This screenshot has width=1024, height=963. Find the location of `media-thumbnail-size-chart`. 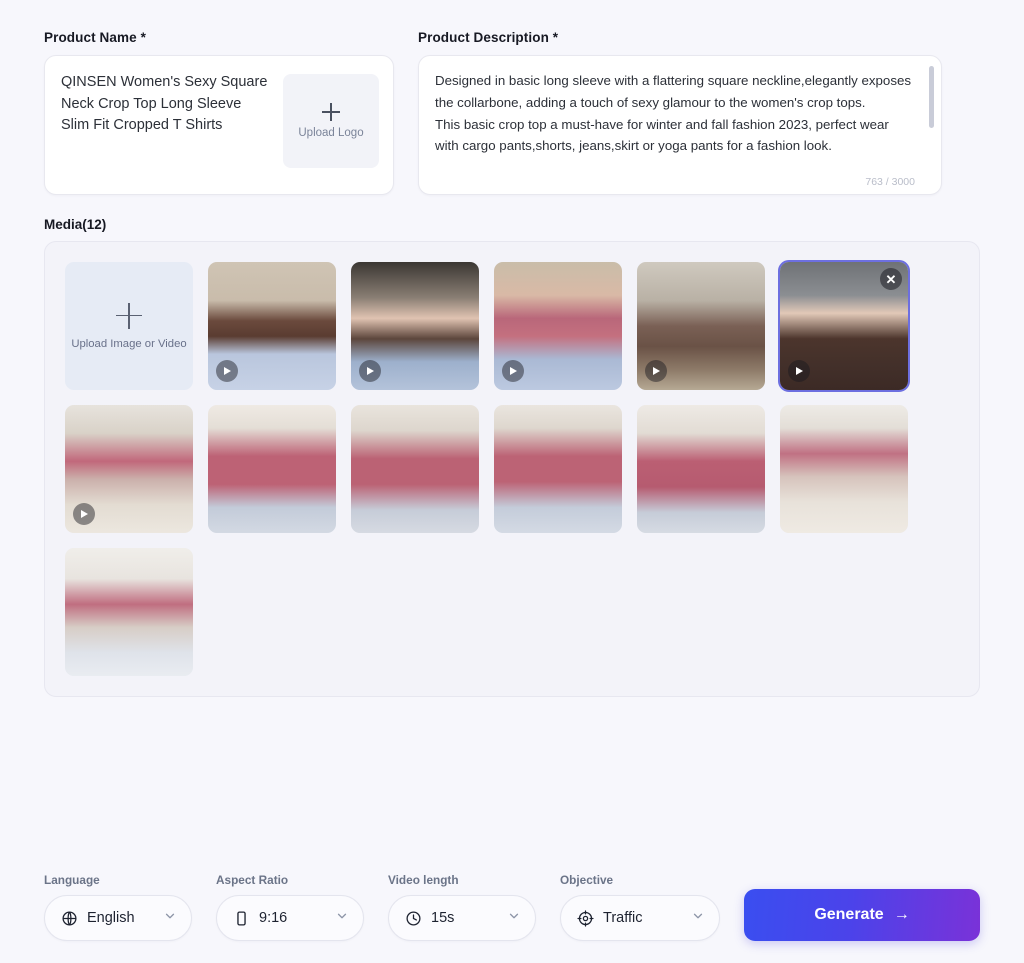

media-thumbnail-size-chart is located at coordinates (129, 612).